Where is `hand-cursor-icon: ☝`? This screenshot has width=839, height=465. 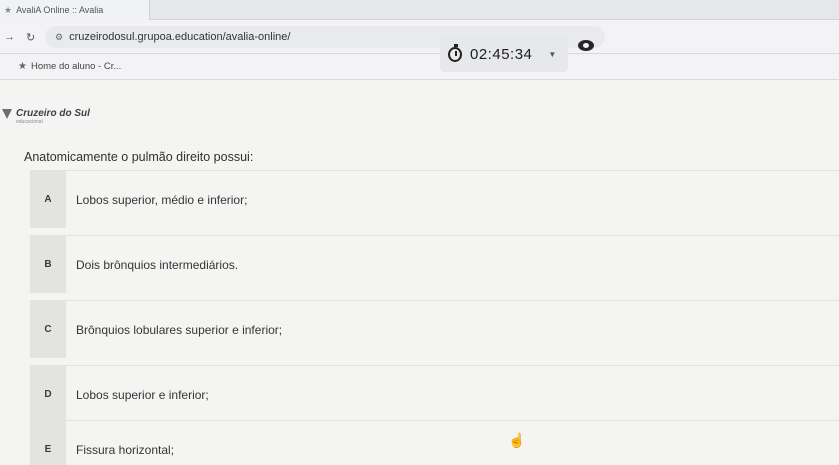 hand-cursor-icon: ☝ is located at coordinates (517, 440).